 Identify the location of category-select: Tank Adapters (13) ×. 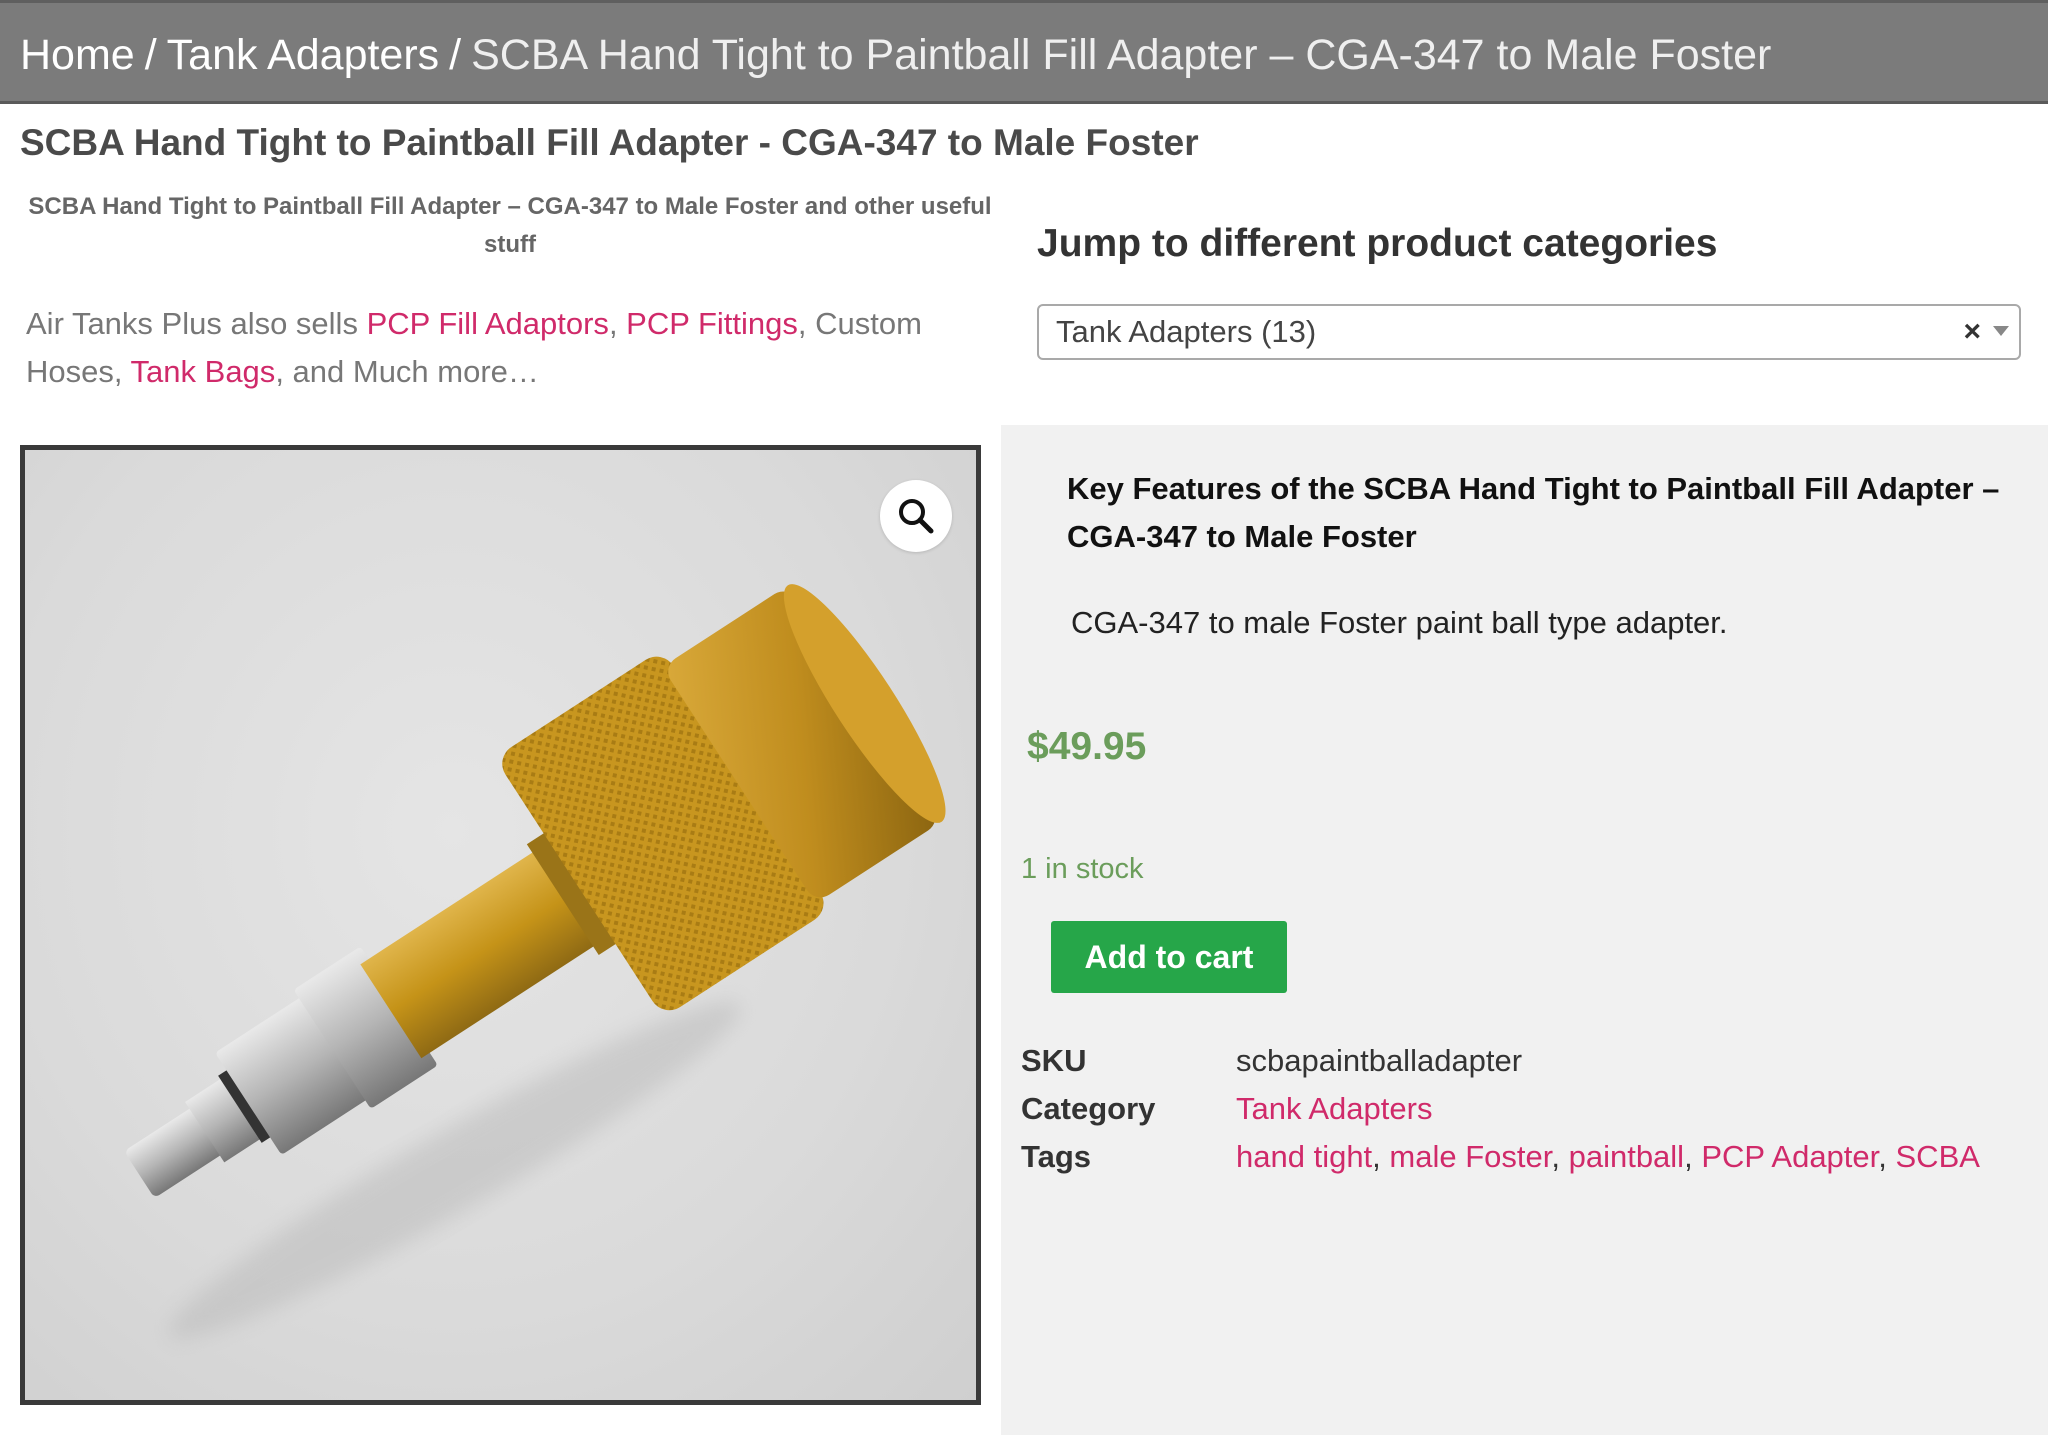
(1529, 332).